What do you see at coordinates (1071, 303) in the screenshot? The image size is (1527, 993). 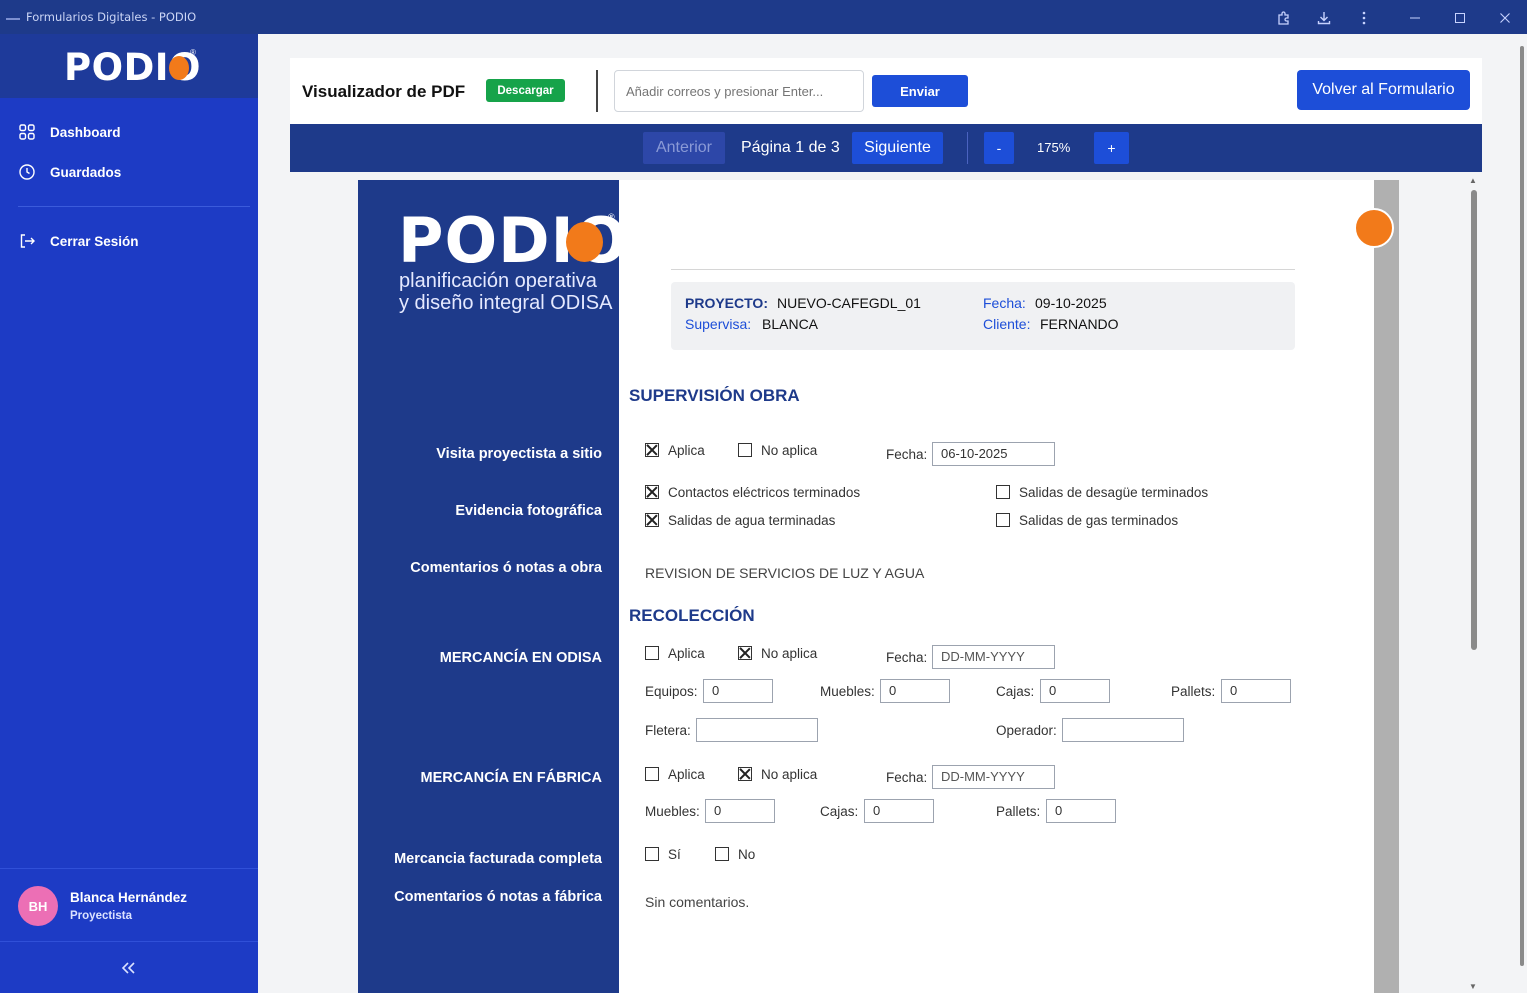 I see `fecha-value: 09-10-2025` at bounding box center [1071, 303].